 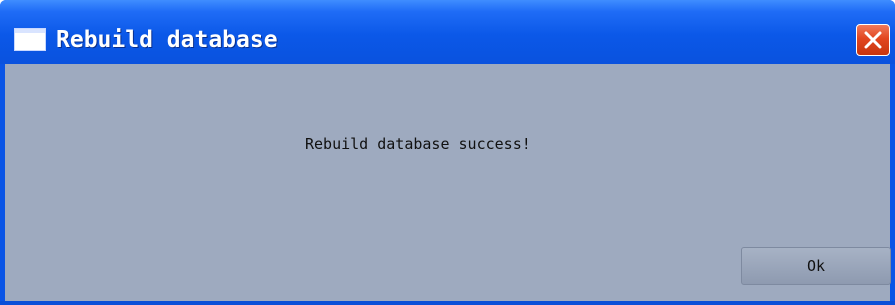 I want to click on window-bottom-border, so click(x=447, y=303).